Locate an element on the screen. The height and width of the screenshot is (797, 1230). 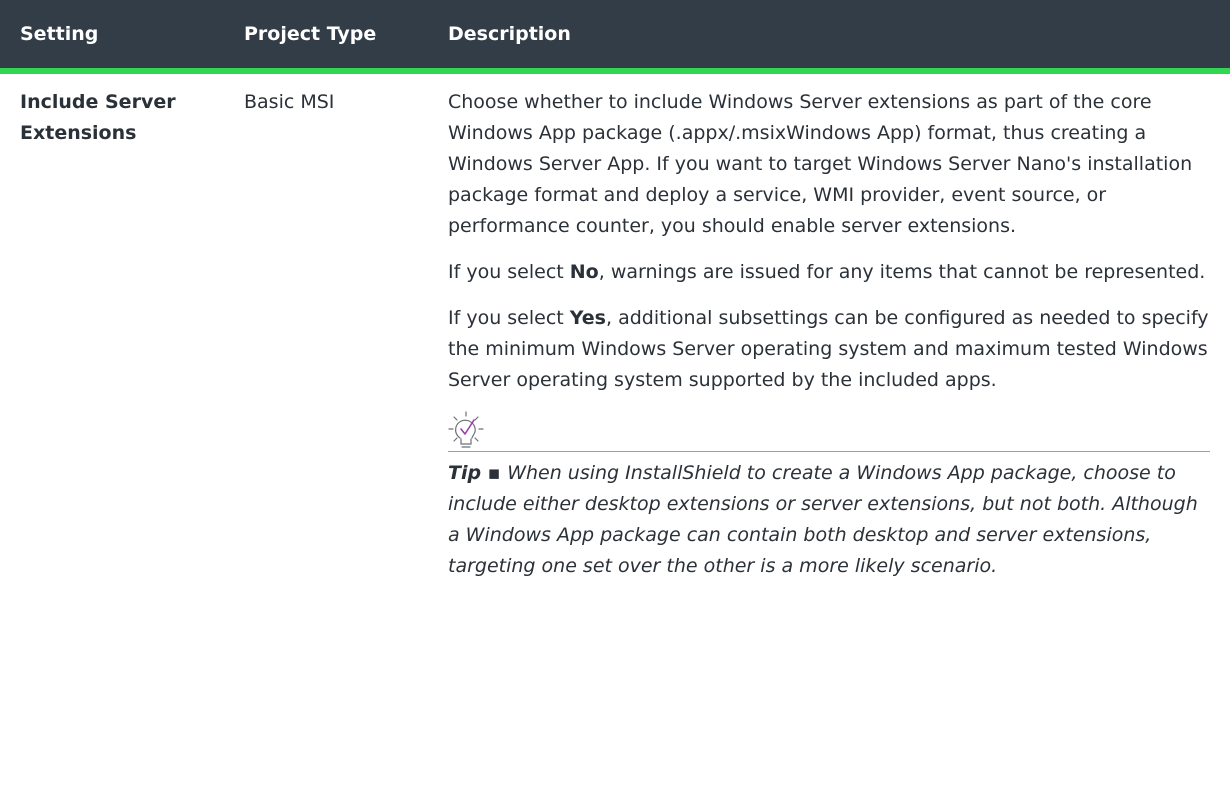
lightbulb-check-icon is located at coordinates (466, 429).